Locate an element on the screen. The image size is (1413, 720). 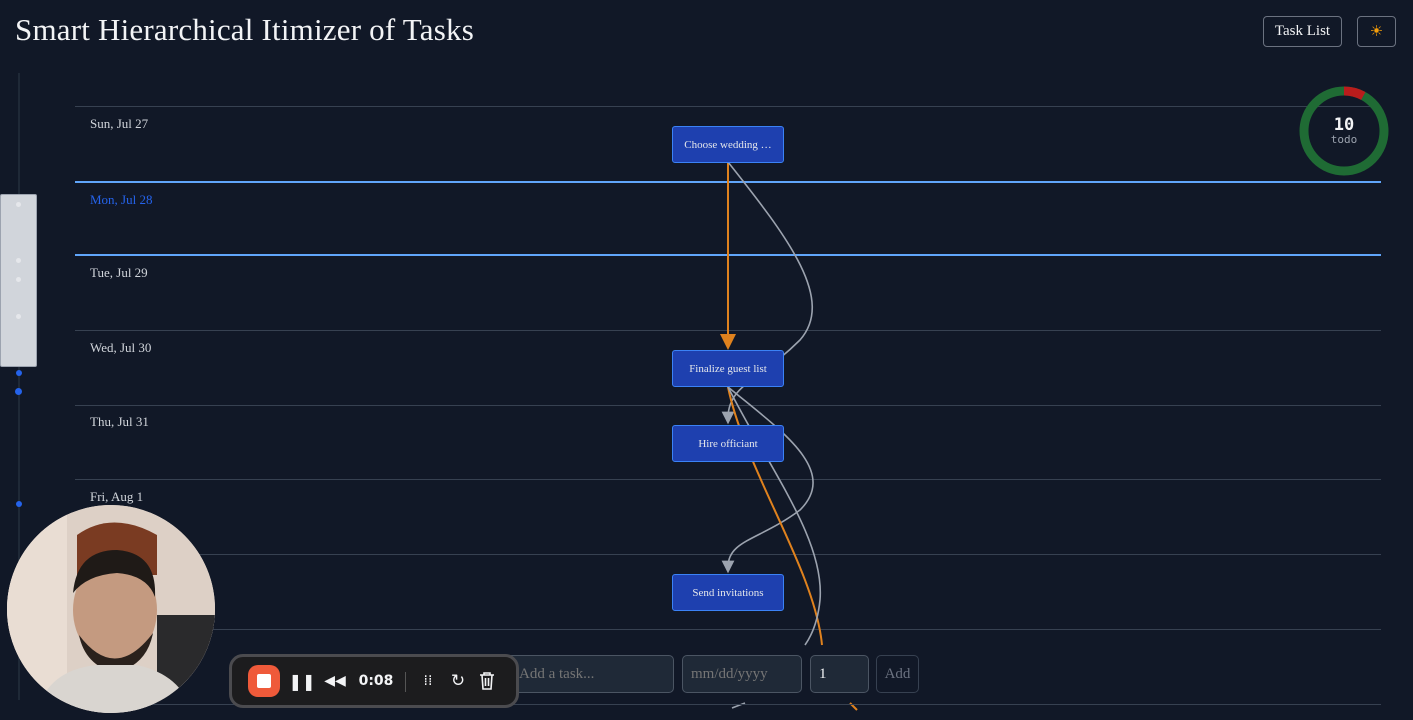
recording-time: 0:08 is located at coordinates (376, 681).